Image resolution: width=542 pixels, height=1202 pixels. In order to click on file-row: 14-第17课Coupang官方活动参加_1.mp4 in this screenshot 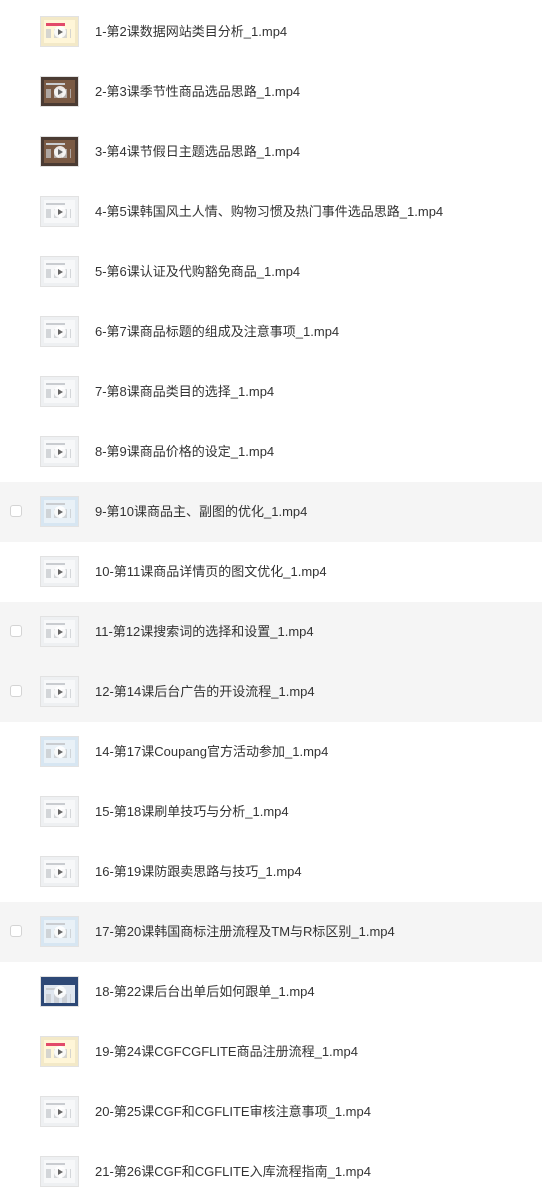, I will do `click(271, 752)`.